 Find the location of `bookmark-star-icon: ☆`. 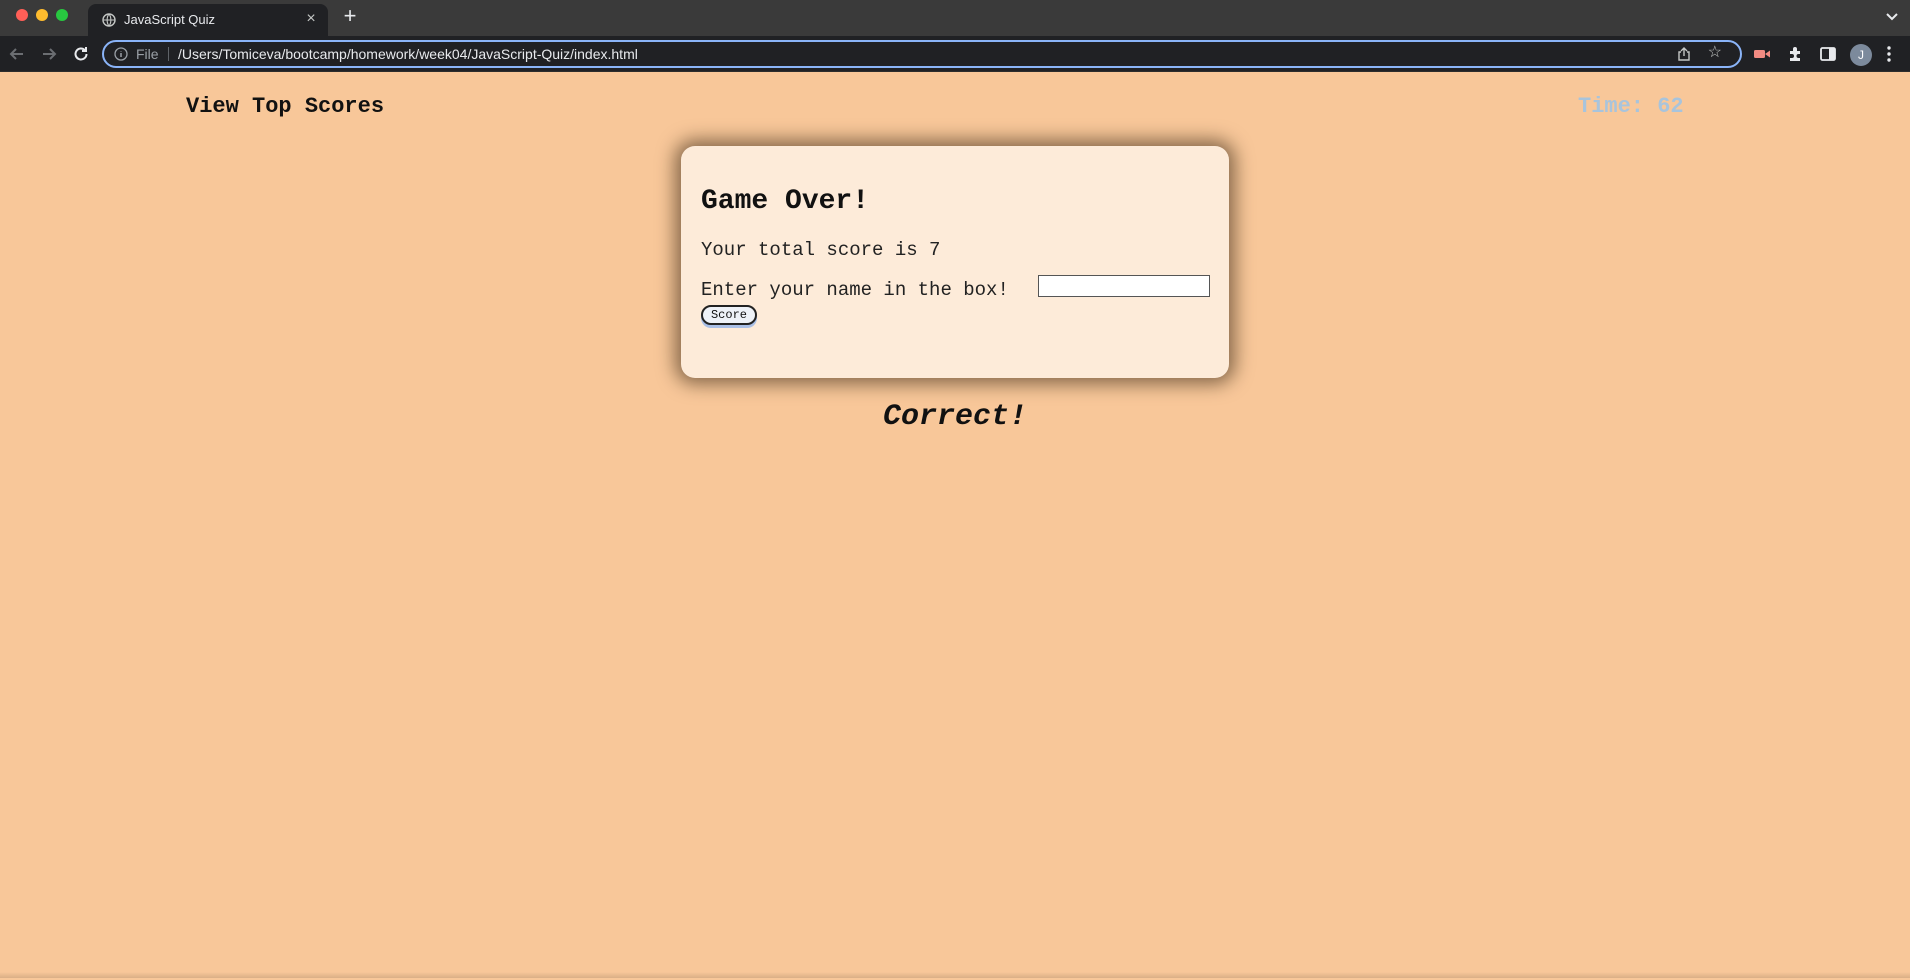

bookmark-star-icon: ☆ is located at coordinates (1715, 53).